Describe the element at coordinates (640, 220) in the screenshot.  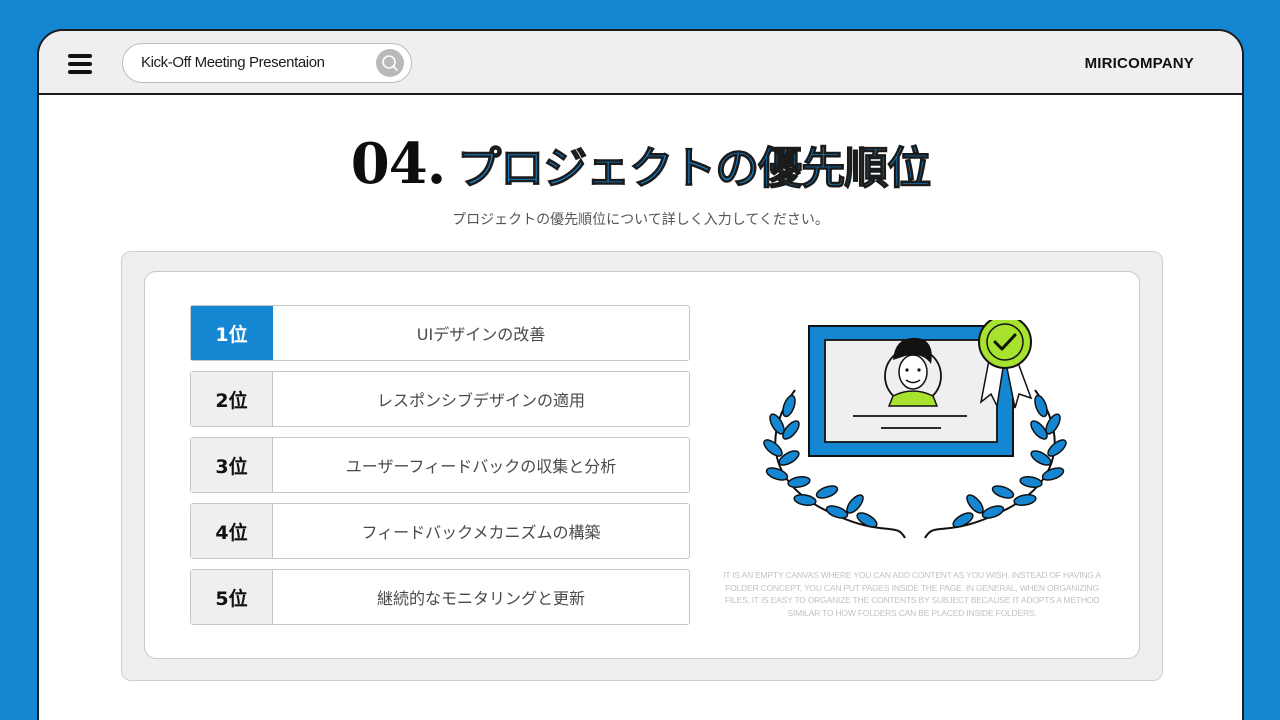
I see `page-subtitle: プロジェクトの優先順位について詳しく入力してください。` at that location.